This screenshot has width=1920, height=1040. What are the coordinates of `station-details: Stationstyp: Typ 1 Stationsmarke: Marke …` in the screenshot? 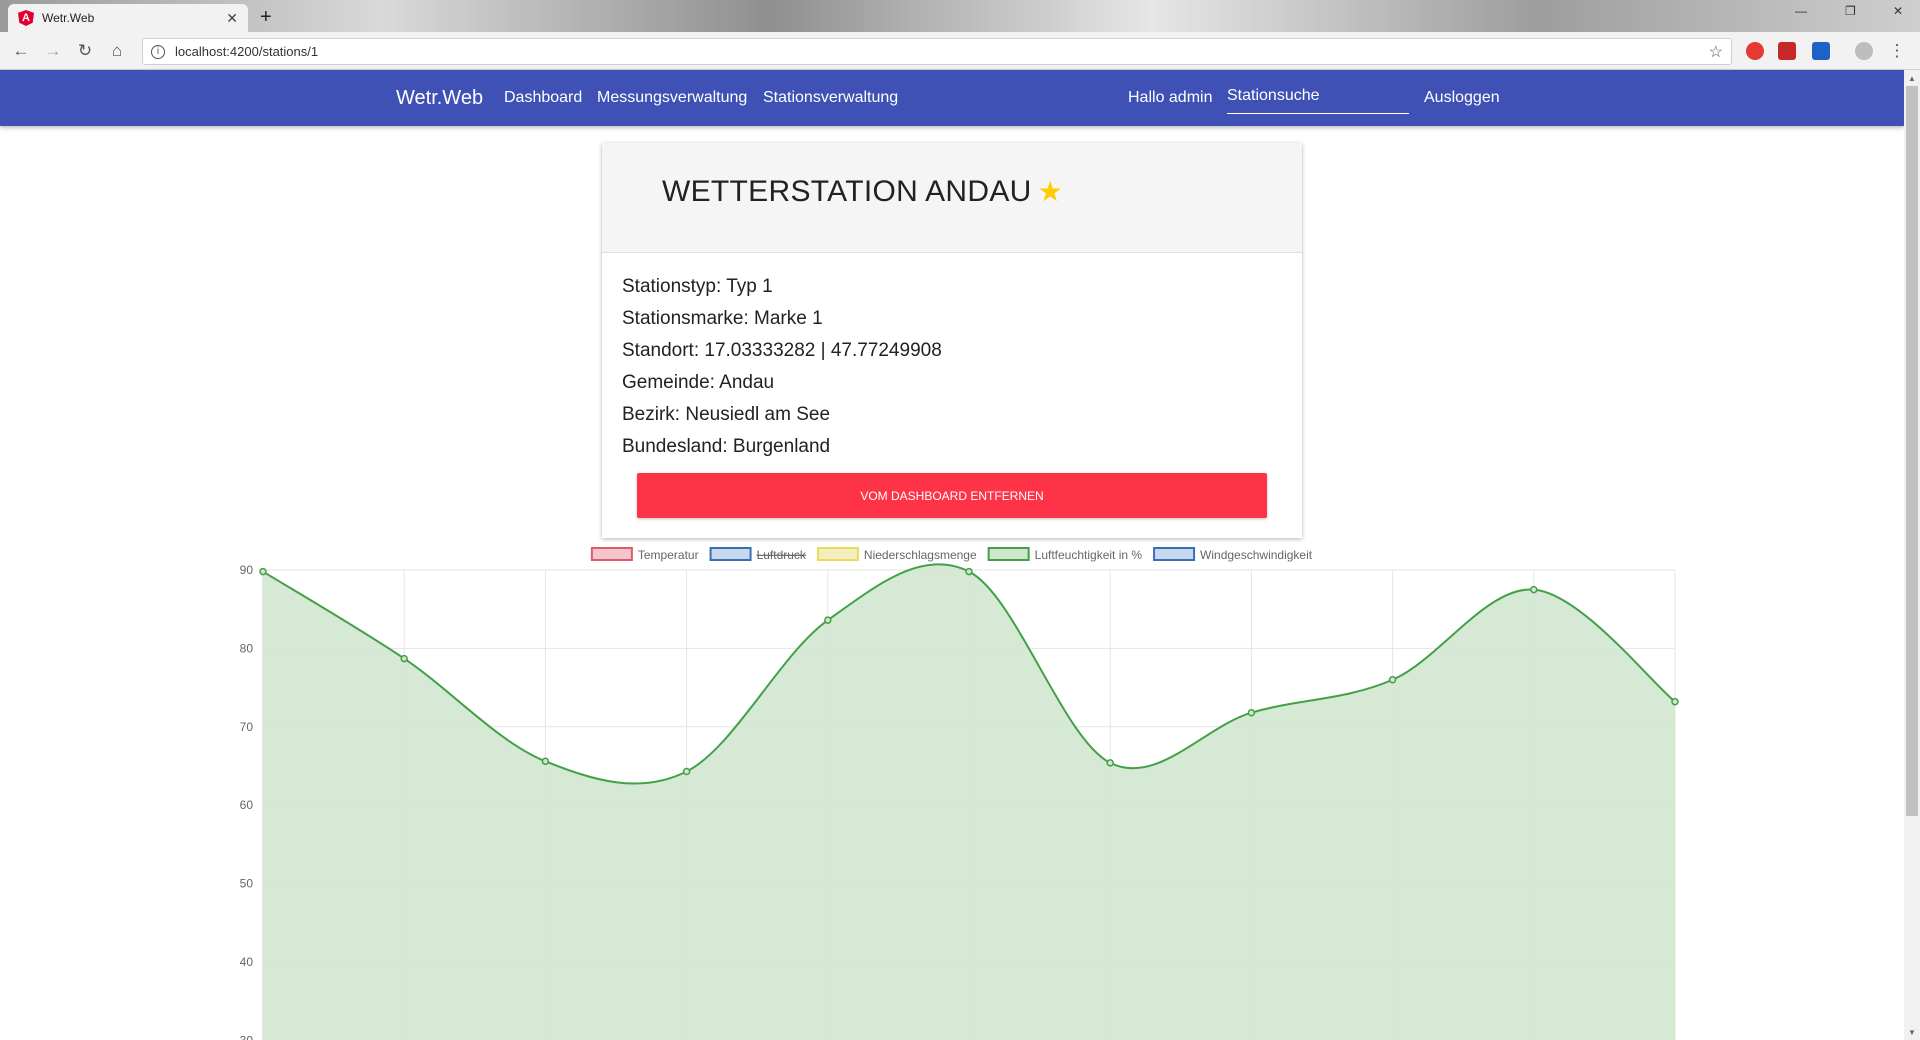 It's located at (952, 358).